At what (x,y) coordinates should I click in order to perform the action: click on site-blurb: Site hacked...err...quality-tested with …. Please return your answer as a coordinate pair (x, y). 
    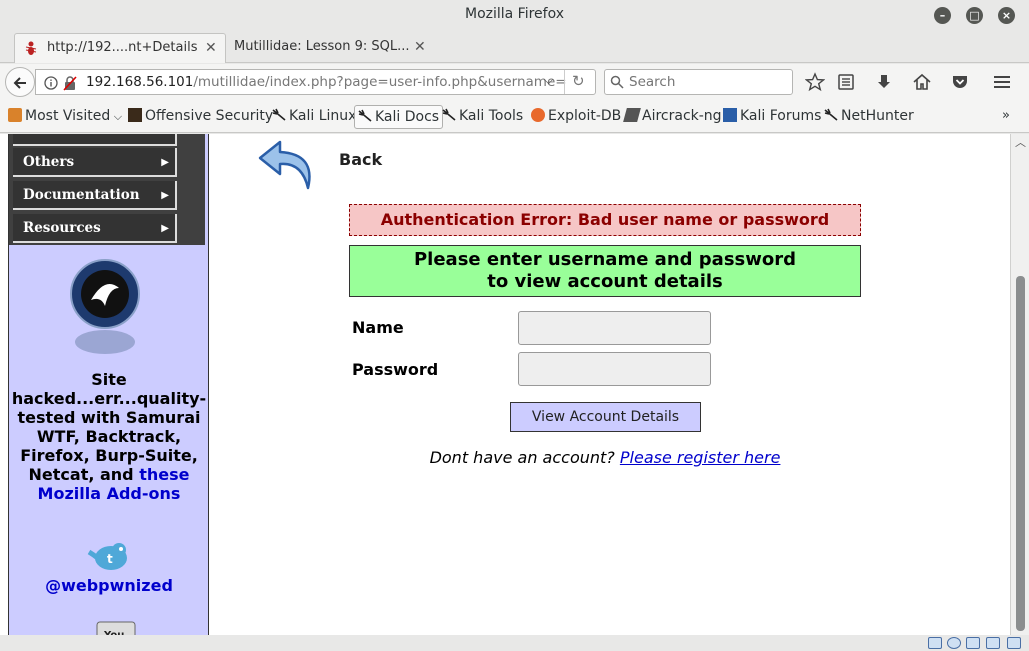
    Looking at the image, I should click on (109, 436).